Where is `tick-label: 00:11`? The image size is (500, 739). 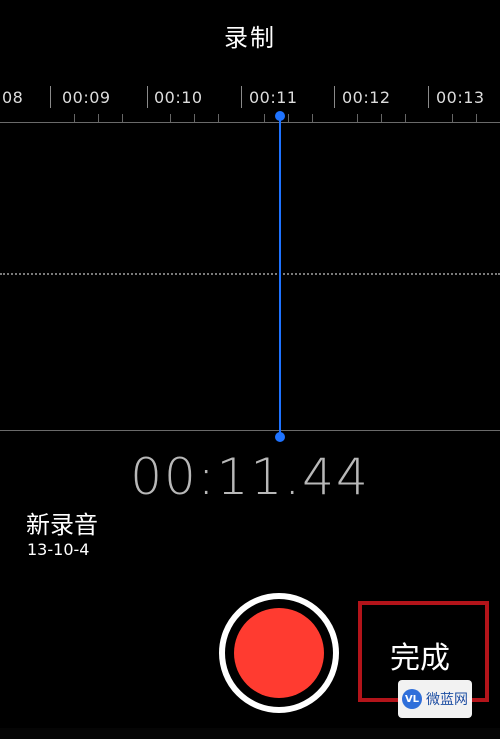 tick-label: 00:11 is located at coordinates (273, 97).